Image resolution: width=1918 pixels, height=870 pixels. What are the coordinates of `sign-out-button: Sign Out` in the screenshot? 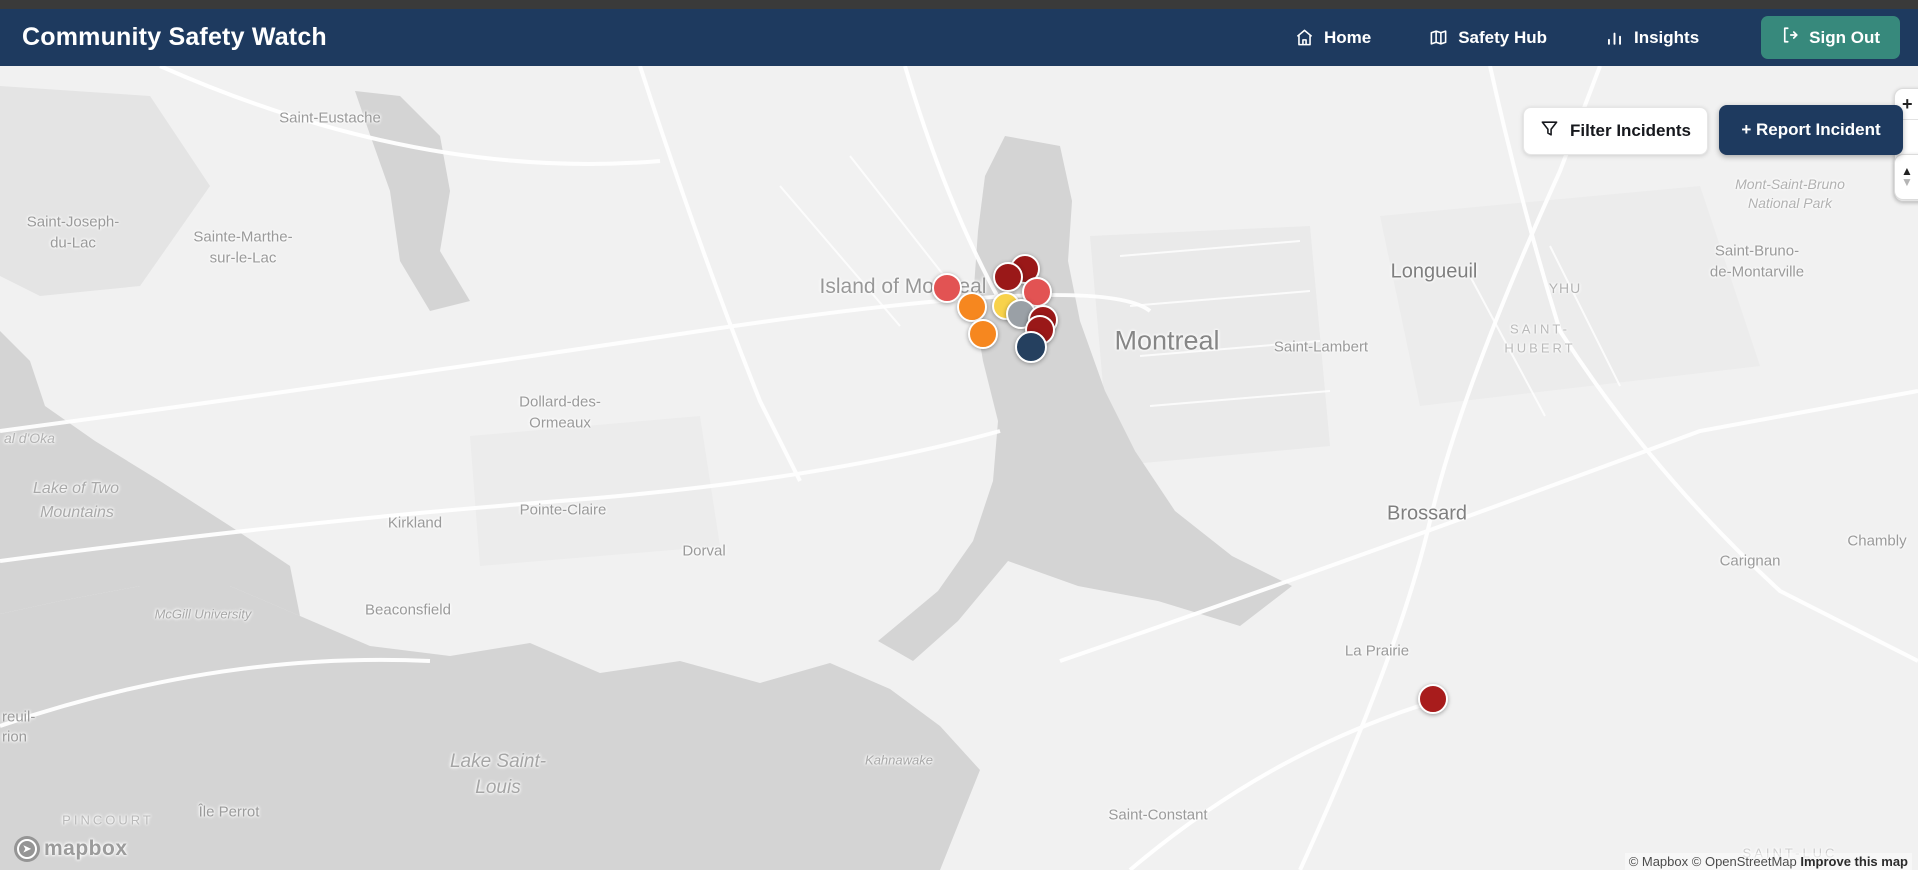 It's located at (1830, 37).